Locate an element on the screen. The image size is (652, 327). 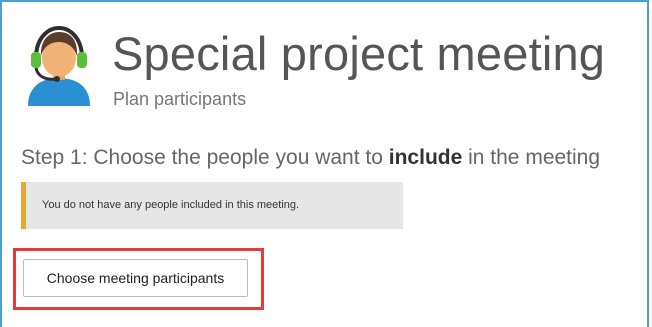
step-instruction-prefix: Step 1: Choose the people you want to is located at coordinates (205, 157).